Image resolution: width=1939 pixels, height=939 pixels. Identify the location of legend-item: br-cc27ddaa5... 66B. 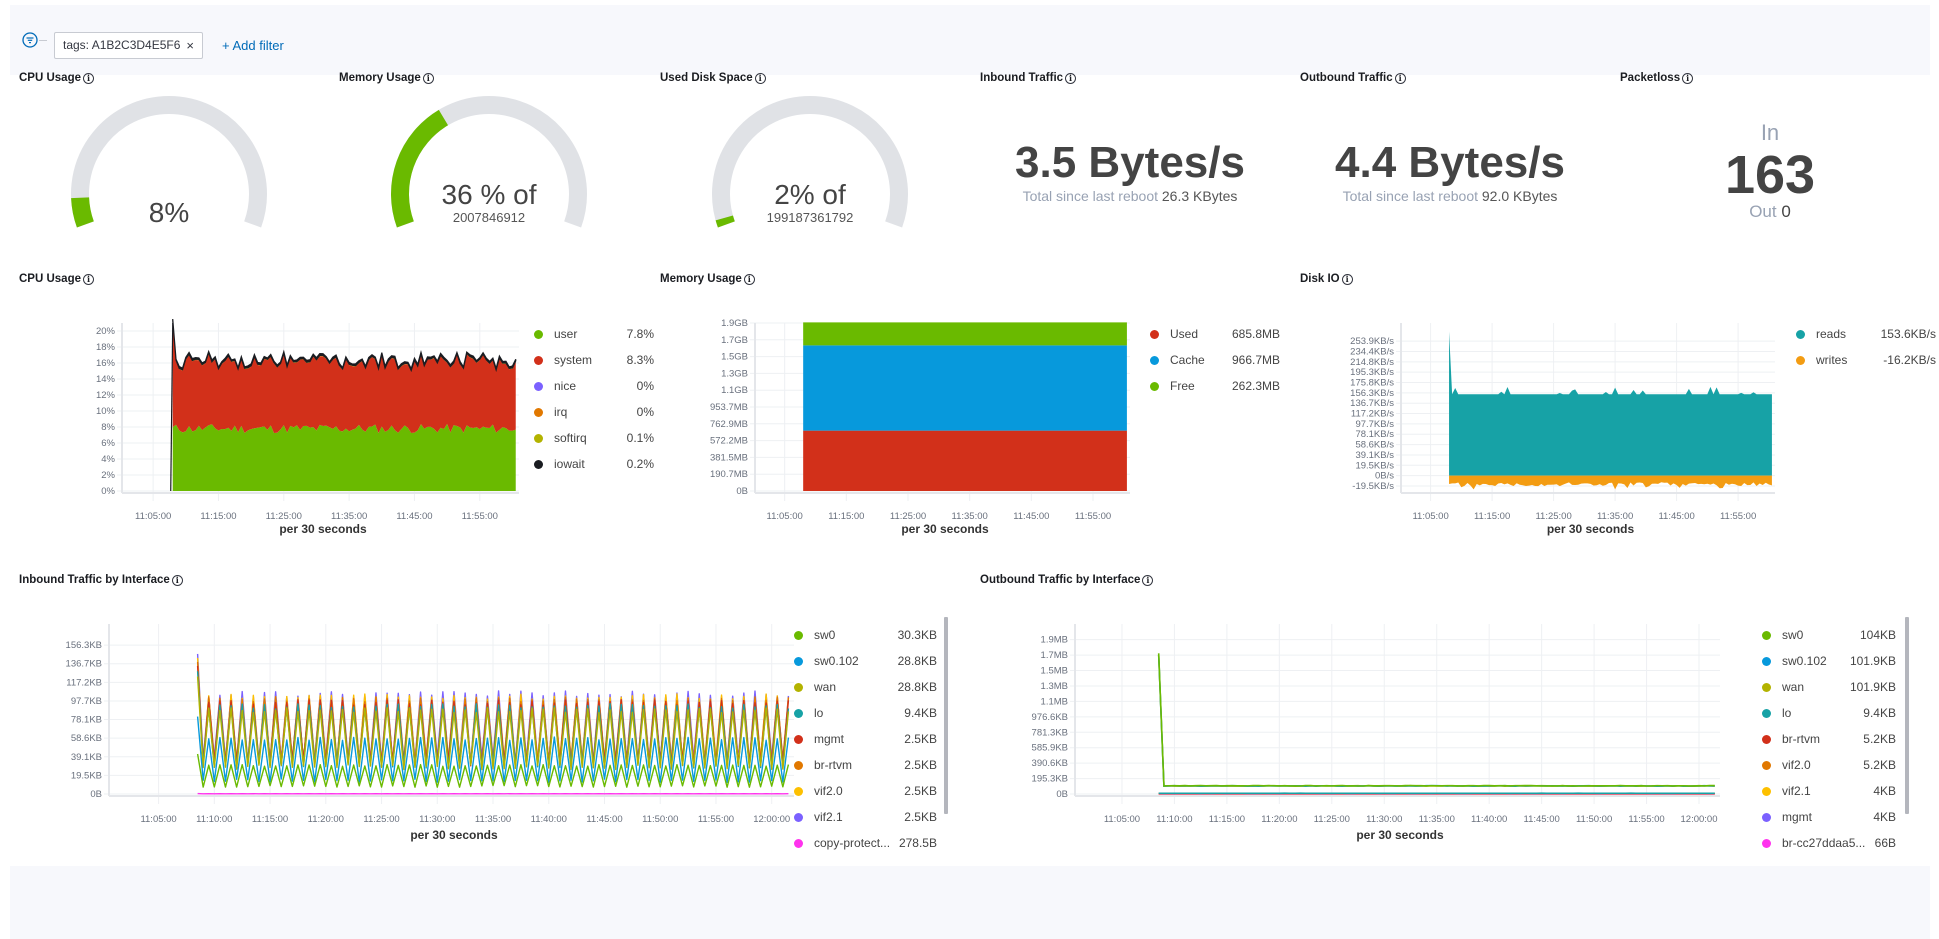
(1829, 843).